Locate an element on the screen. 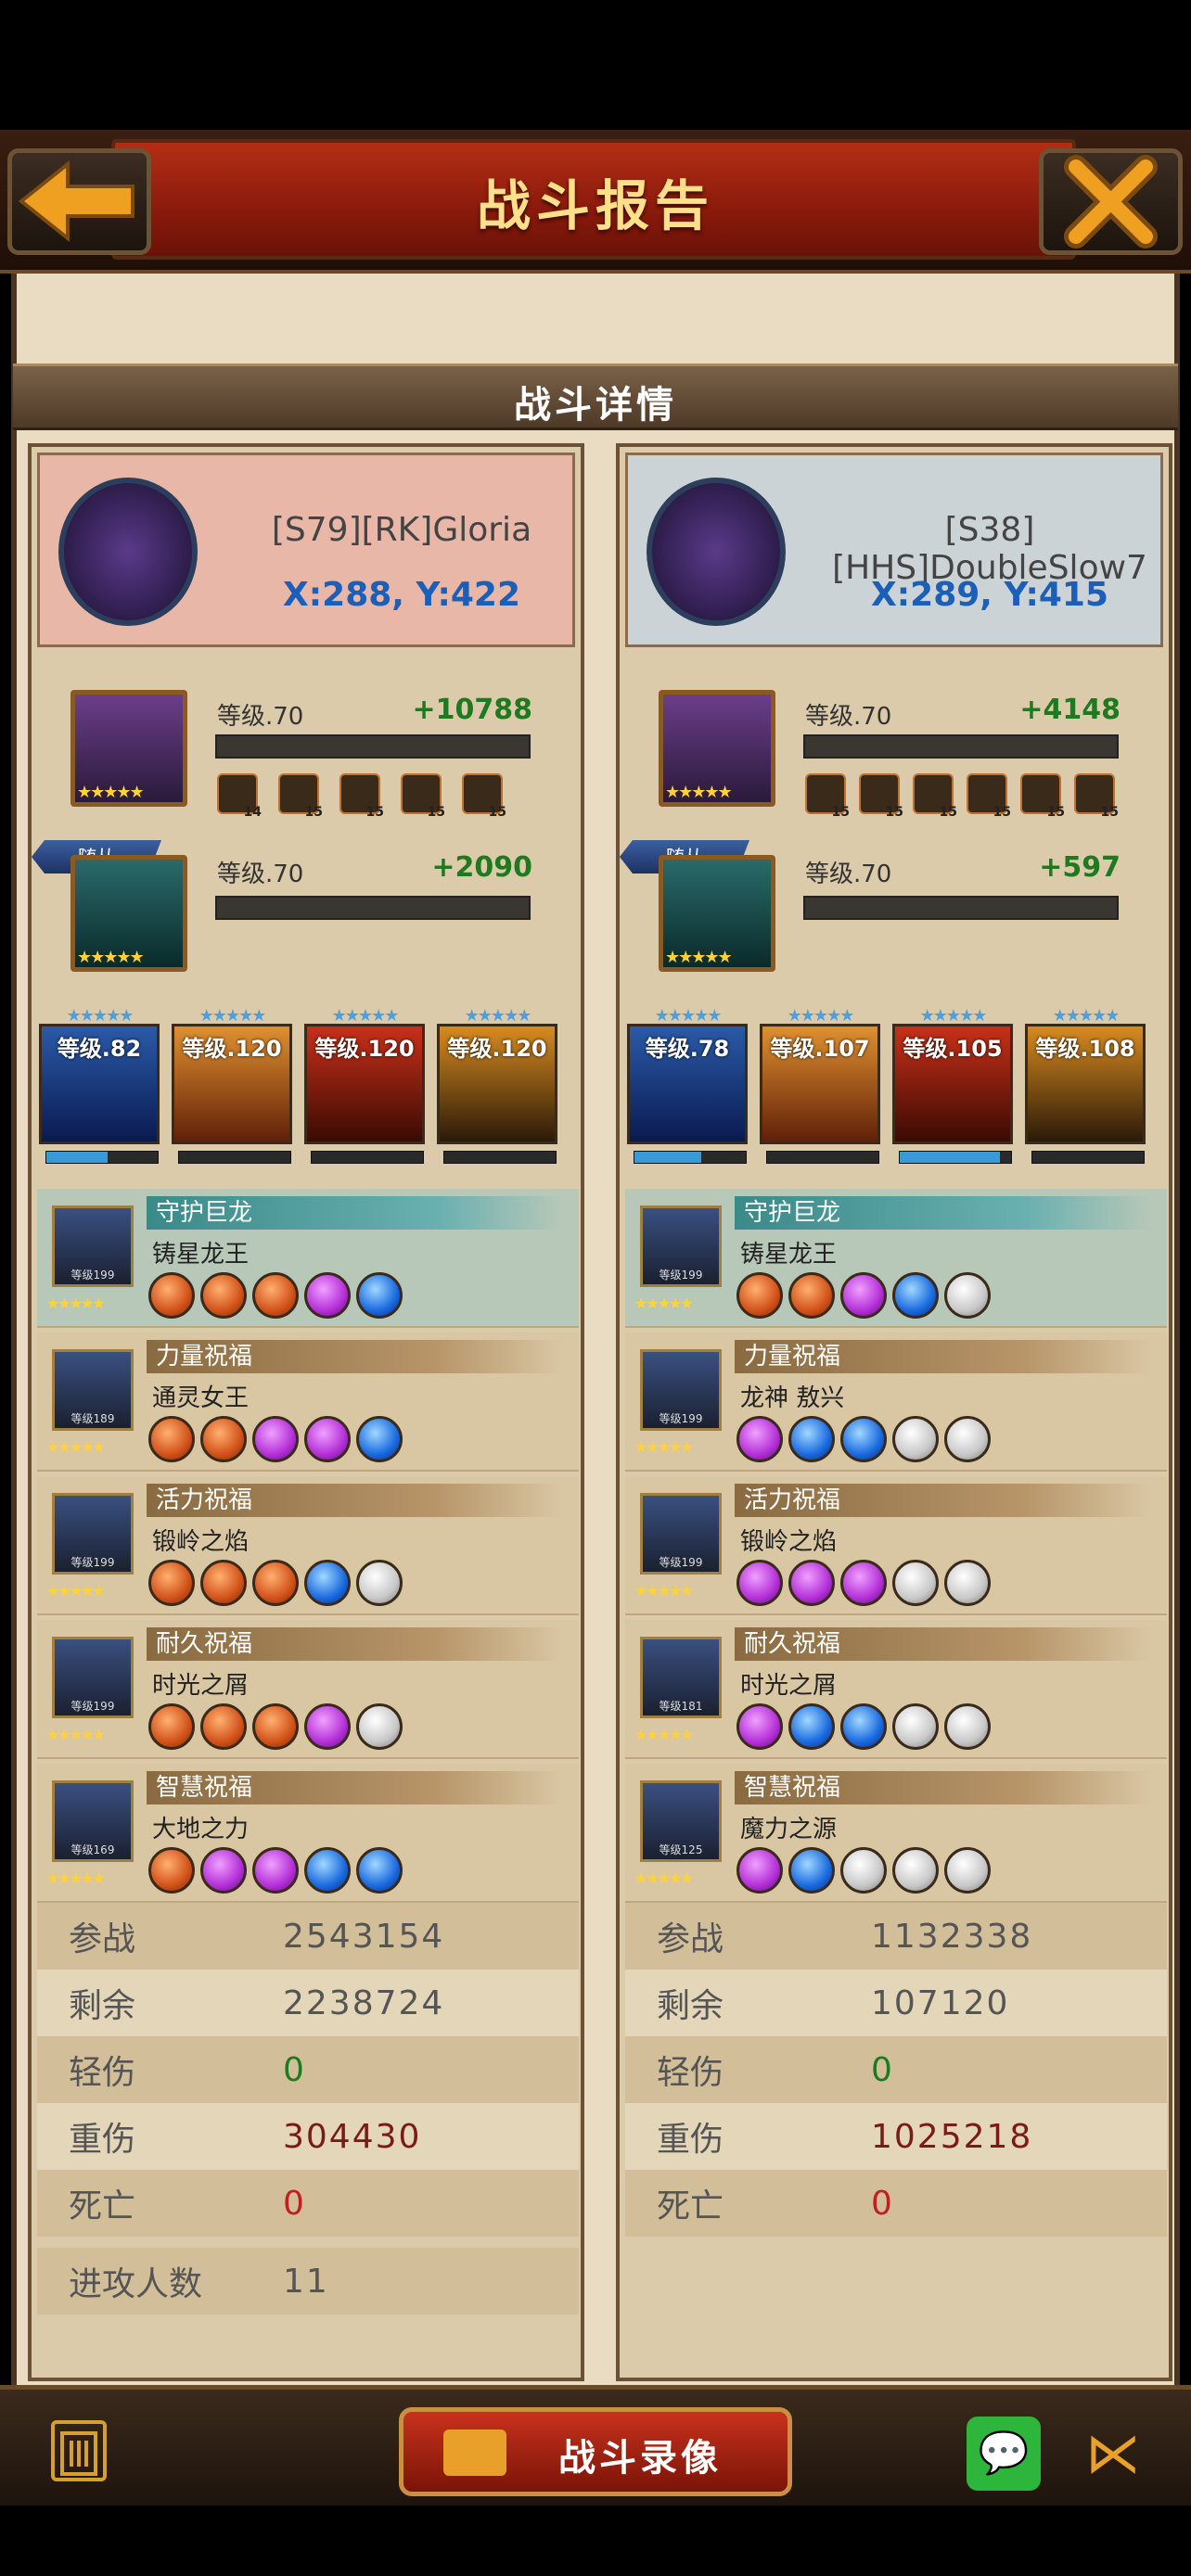 This screenshot has height=2576, width=1191. back-button is located at coordinates (79, 201).